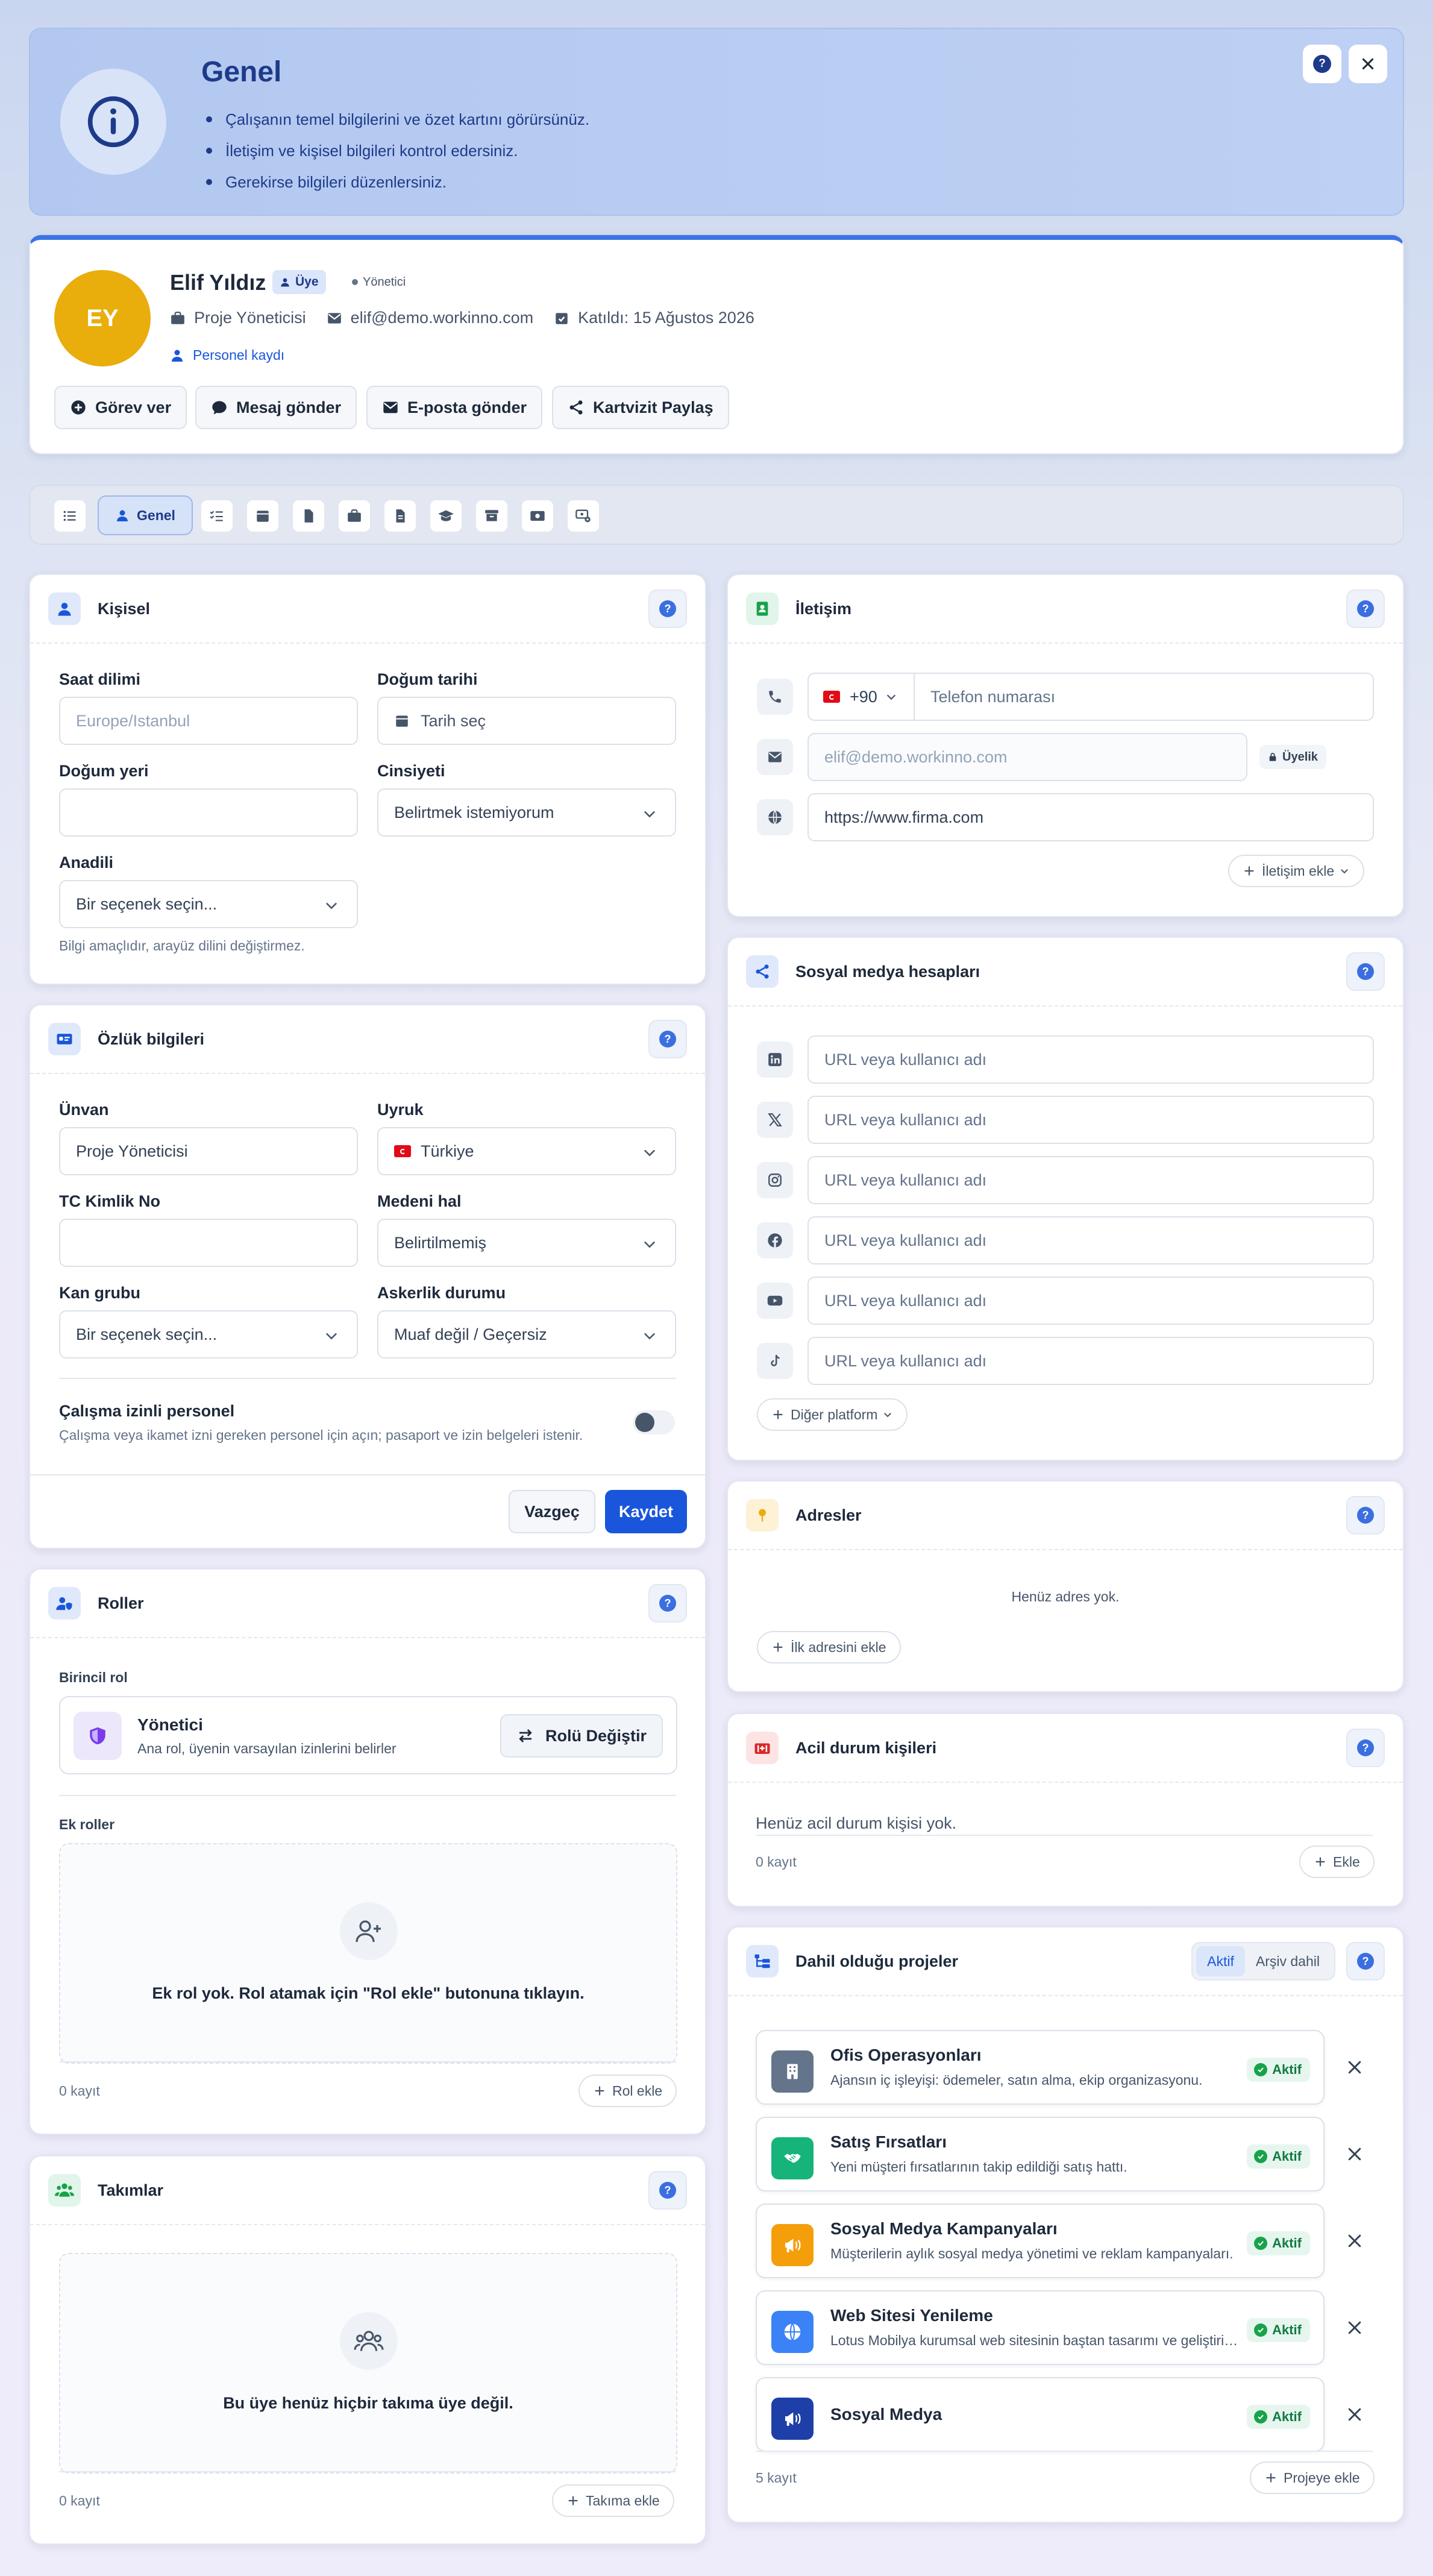 This screenshot has width=1433, height=2576. Describe the element at coordinates (862, 697) in the screenshot. I see `country-code-select: +90` at that location.